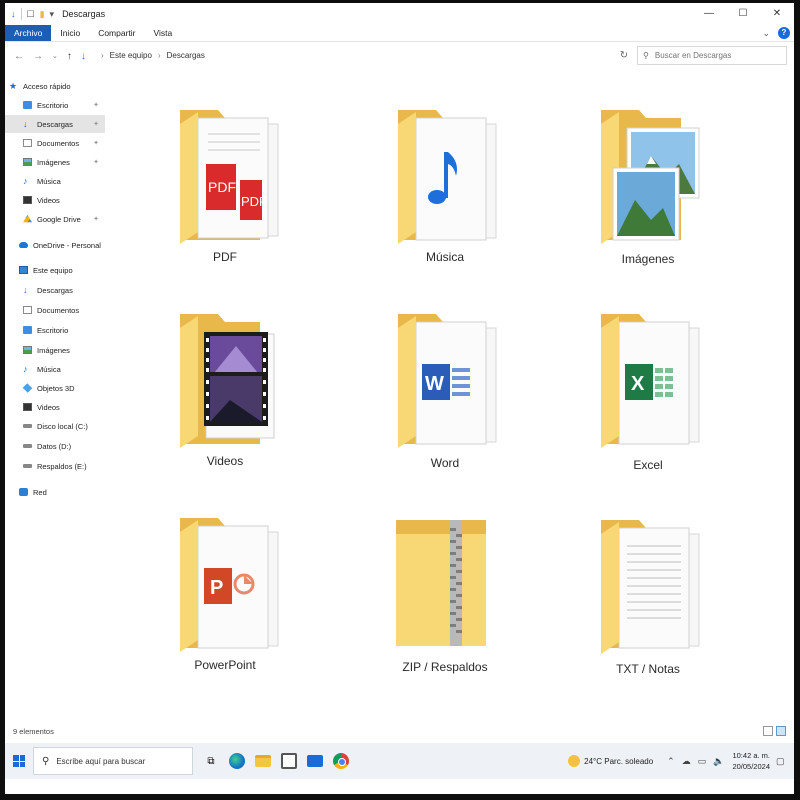 The image size is (800, 800). I want to click on sidebar-item-onedrive: OneDrive - Personal, so click(55, 245).